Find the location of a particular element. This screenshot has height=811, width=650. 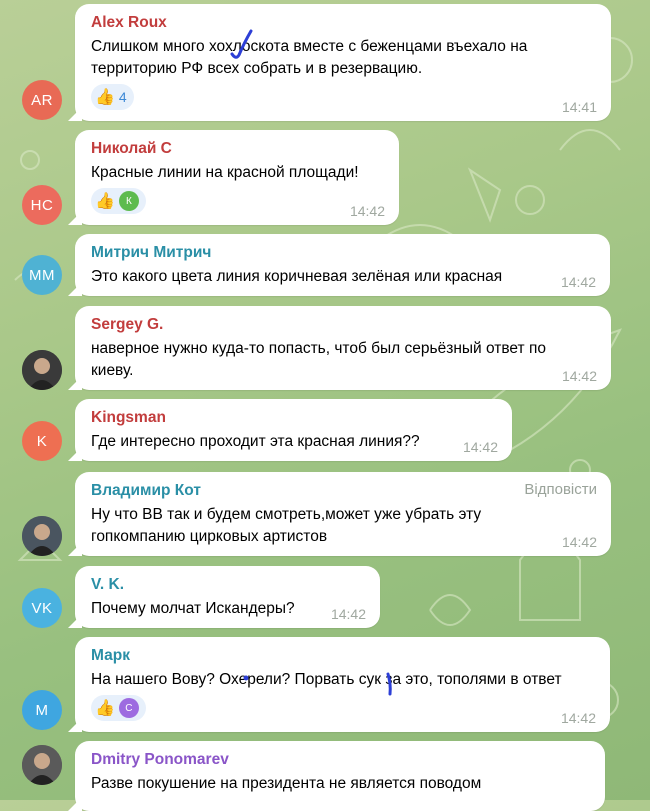

sender-name: Sergey G. is located at coordinates (344, 324).